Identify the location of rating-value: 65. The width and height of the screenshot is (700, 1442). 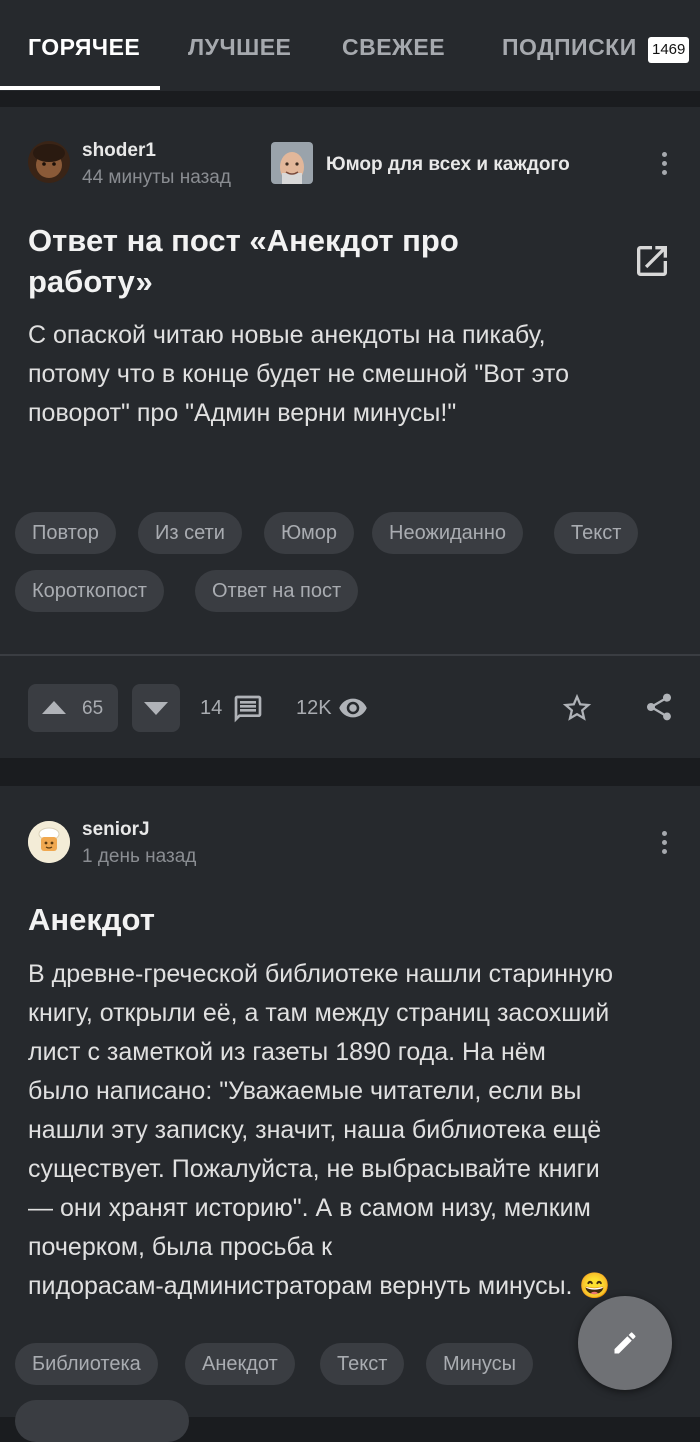
(93, 708).